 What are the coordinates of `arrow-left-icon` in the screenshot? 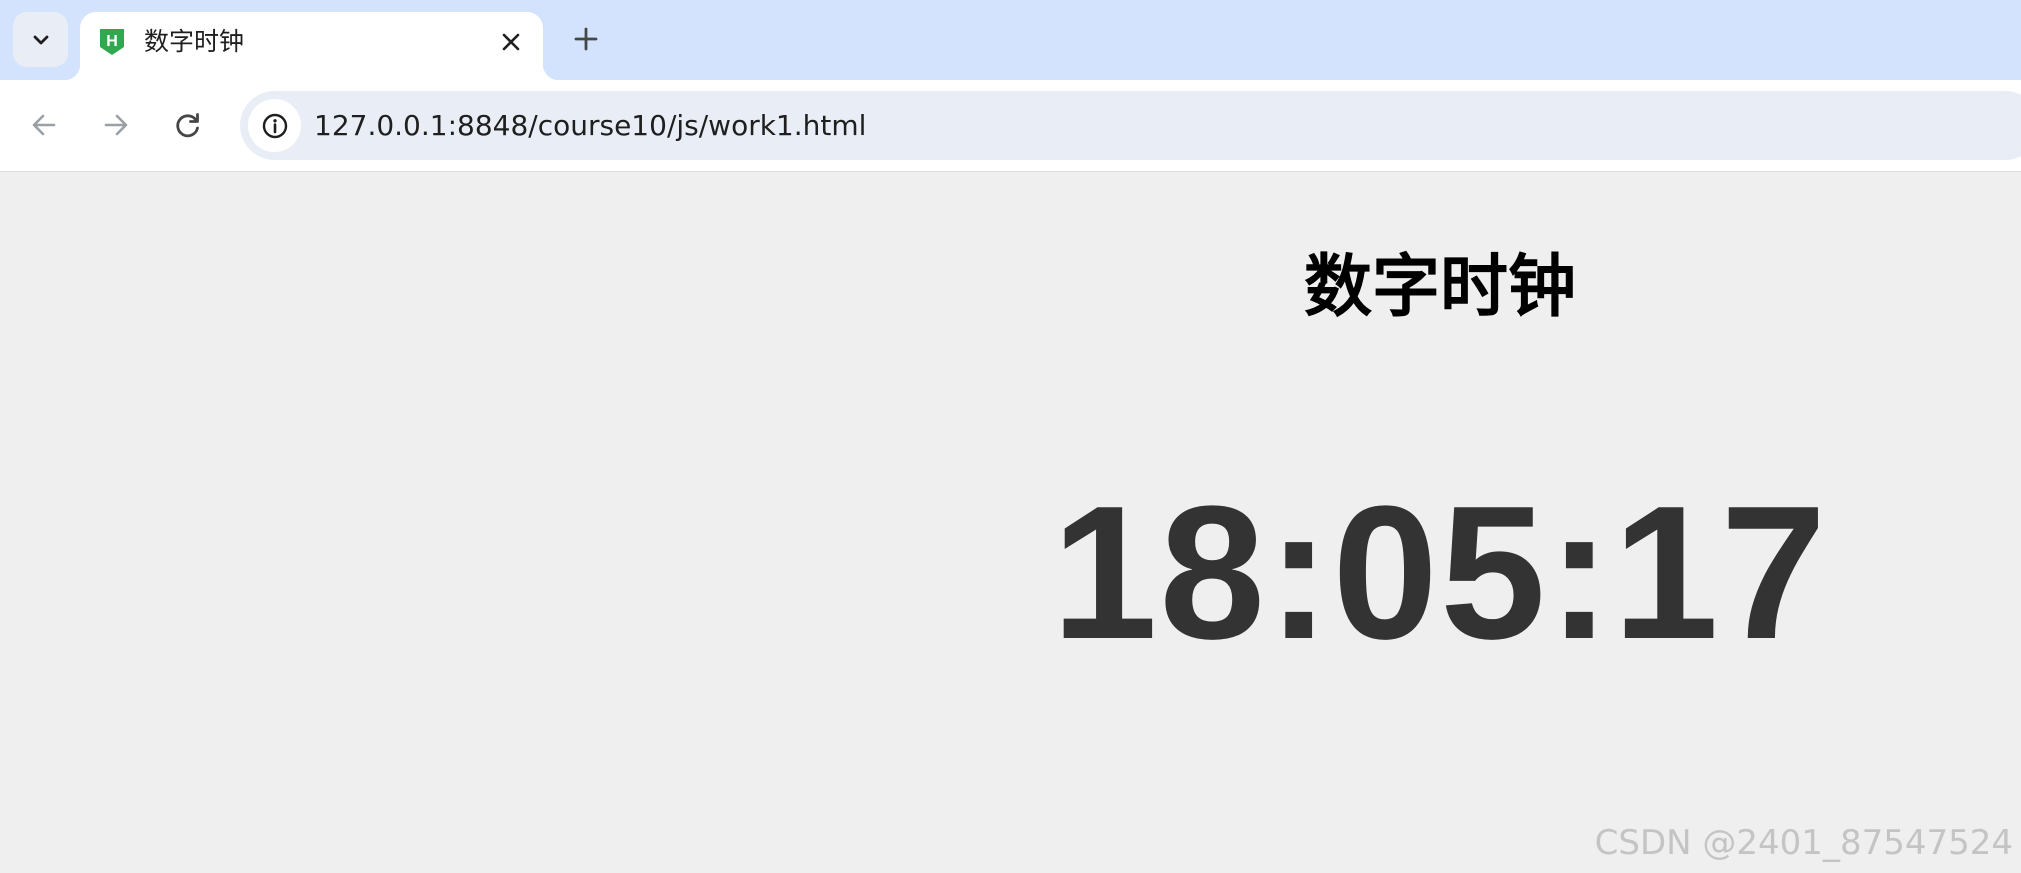 It's located at (44, 125).